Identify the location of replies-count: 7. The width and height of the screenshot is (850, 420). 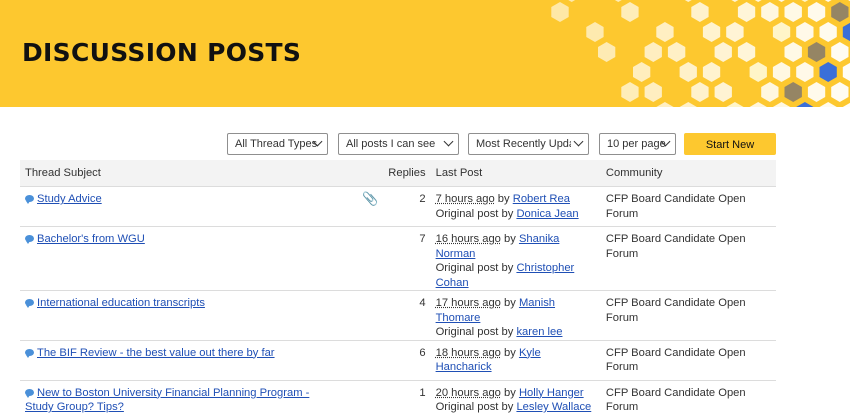
(406, 259).